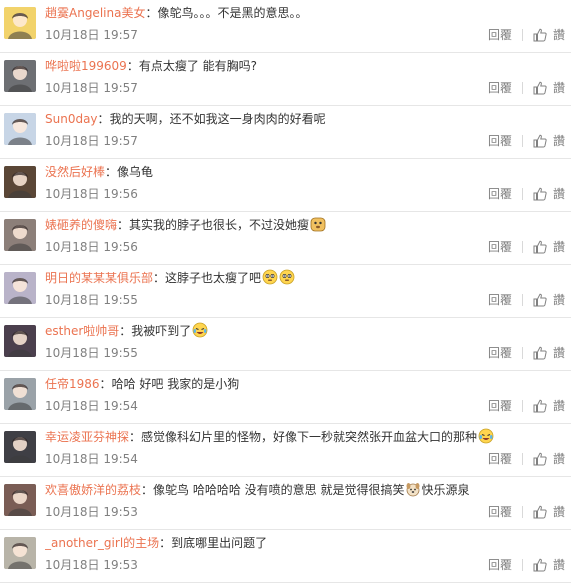 The image size is (571, 583). I want to click on username-link: 趙霙Angelina美女, so click(95, 13).